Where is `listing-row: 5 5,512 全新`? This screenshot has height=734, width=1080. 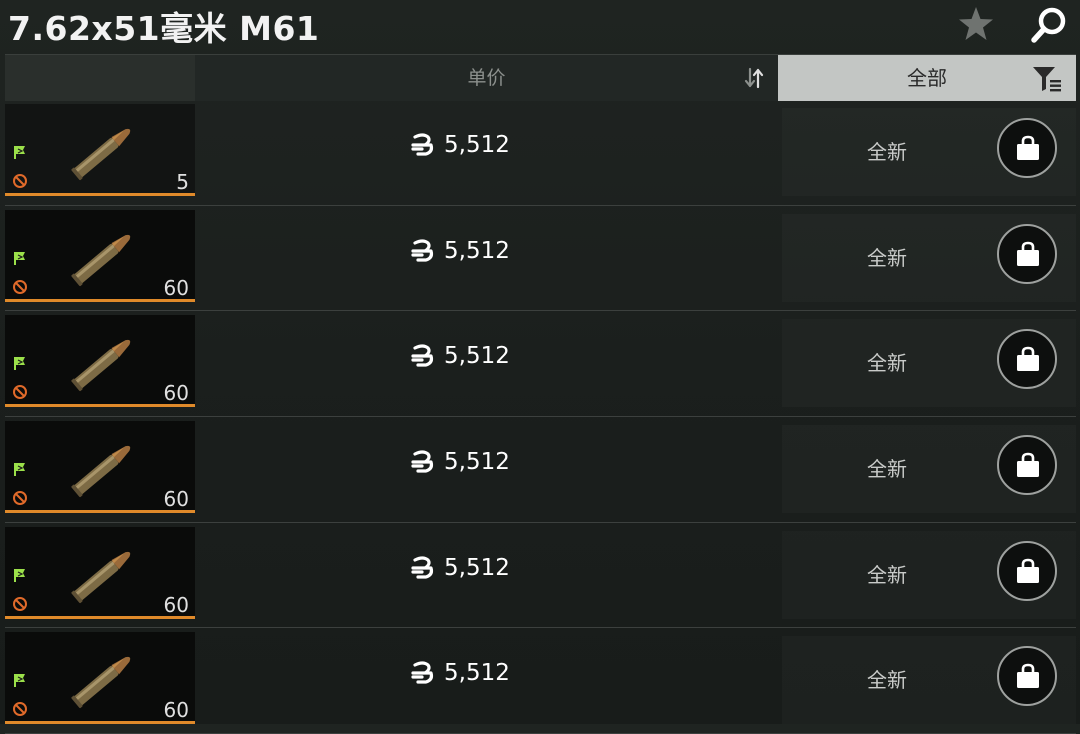 listing-row: 5 5,512 全新 is located at coordinates (540, 153).